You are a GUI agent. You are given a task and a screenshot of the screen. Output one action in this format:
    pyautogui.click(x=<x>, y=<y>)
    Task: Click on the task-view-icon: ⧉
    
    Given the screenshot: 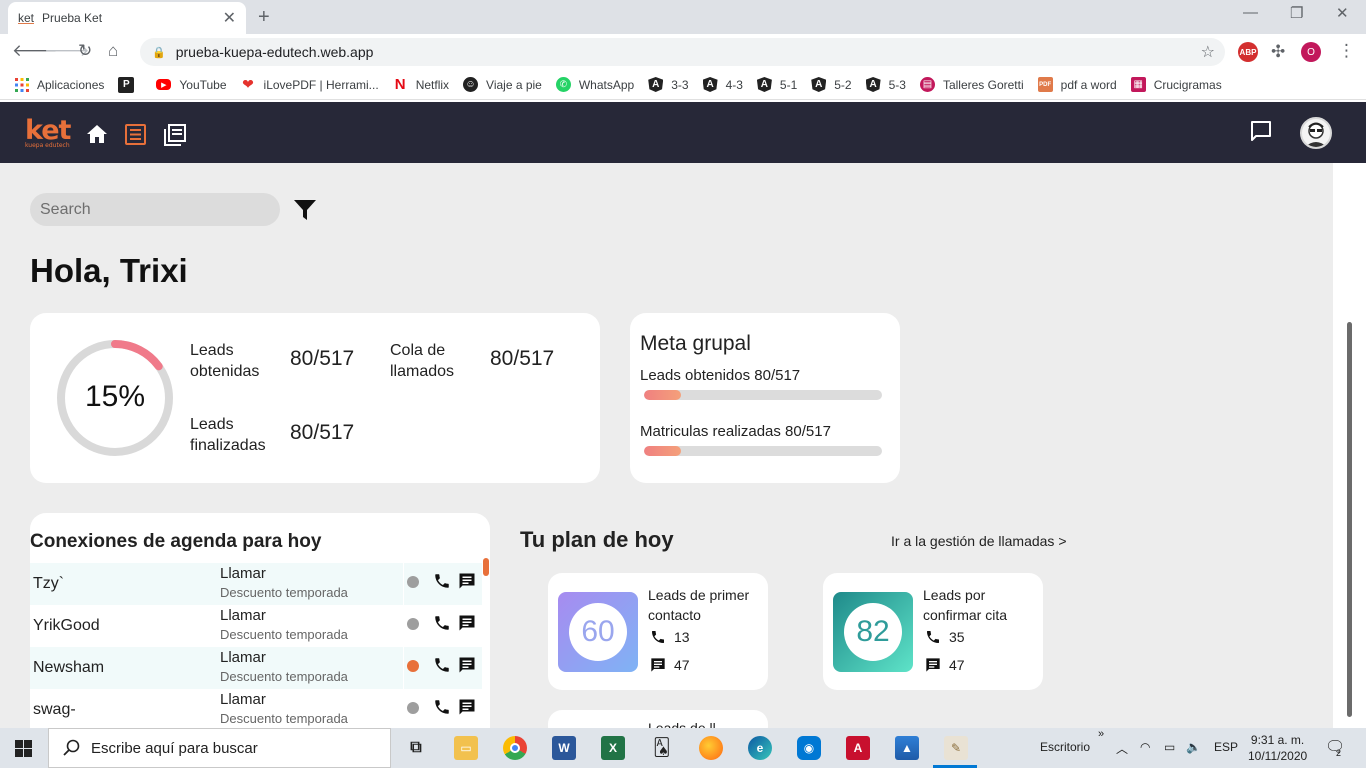 What is the action you would take?
    pyautogui.click(x=416, y=748)
    